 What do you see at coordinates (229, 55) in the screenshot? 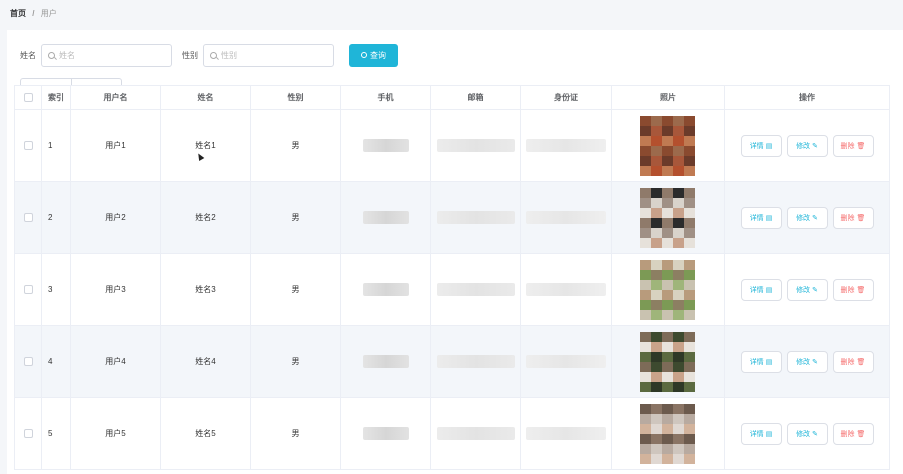
I see `gender-placeholder: 性别` at bounding box center [229, 55].